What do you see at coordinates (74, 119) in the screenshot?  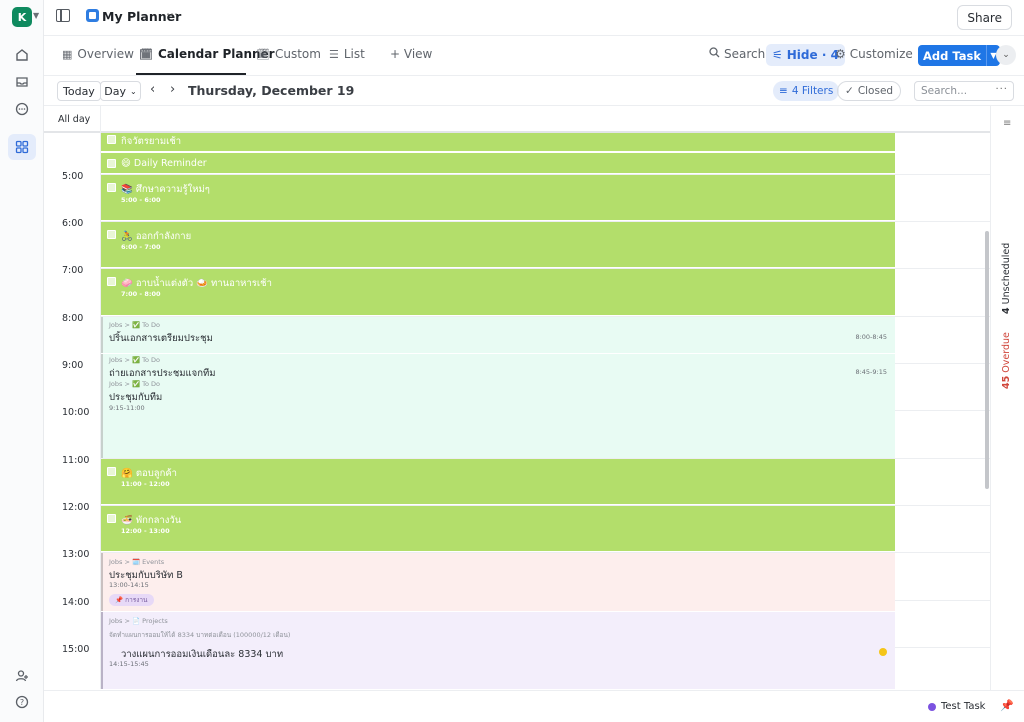 I see `all-day-label: All day` at bounding box center [74, 119].